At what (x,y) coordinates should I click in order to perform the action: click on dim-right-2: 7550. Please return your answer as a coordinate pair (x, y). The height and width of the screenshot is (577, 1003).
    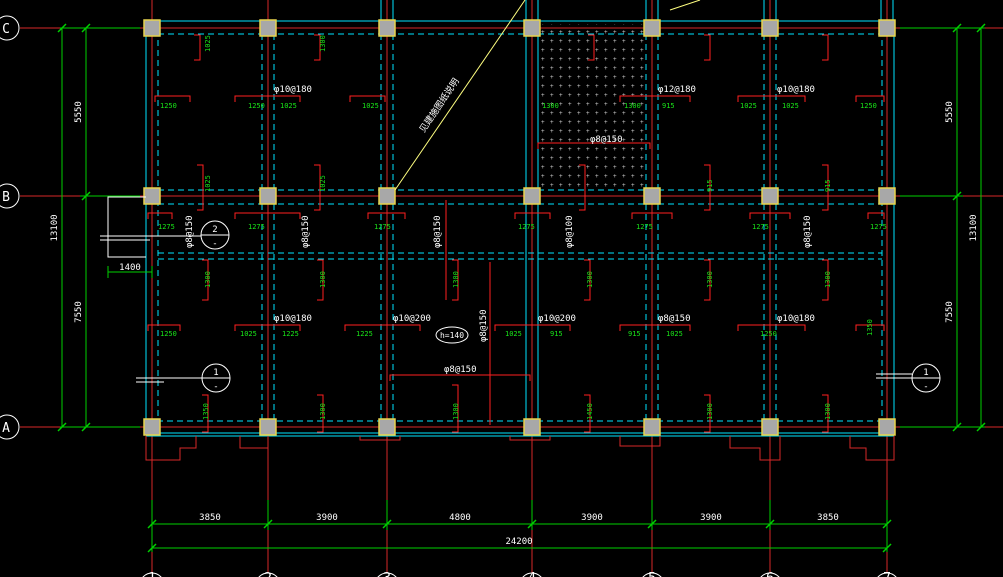
    Looking at the image, I should click on (950, 312).